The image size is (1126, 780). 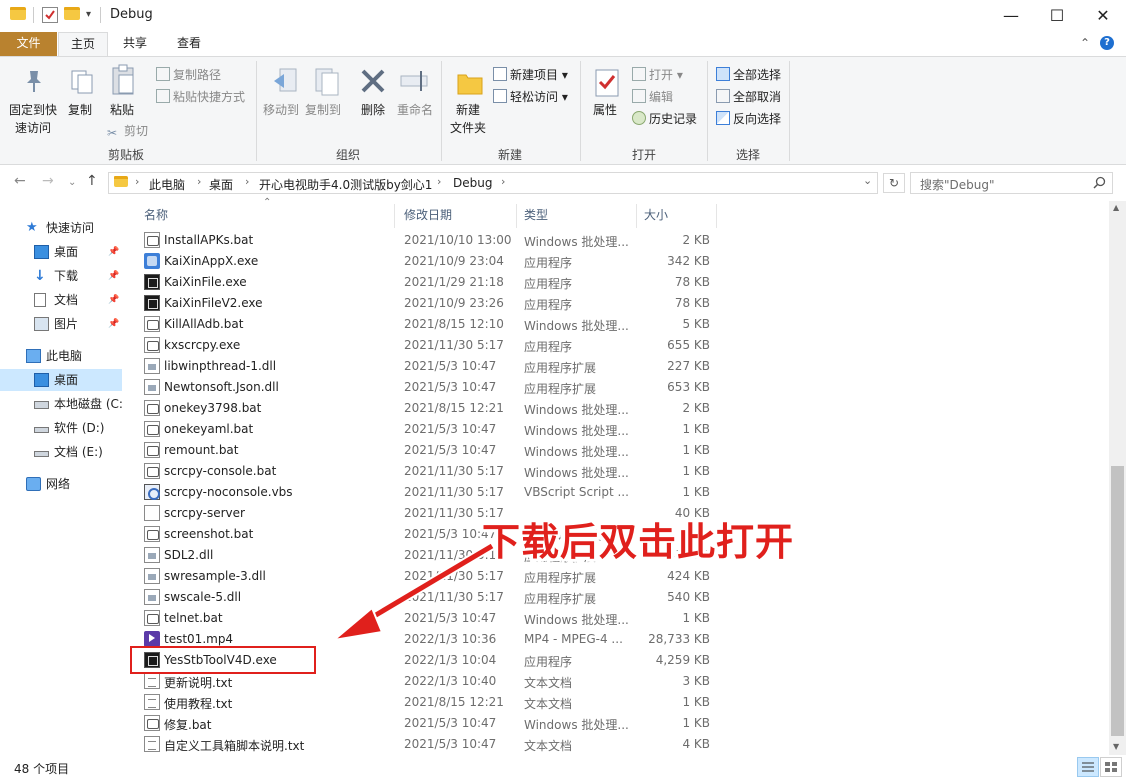 I want to click on table-row: KaiXinFileV2.exe 2021/10/9 23:26 应用程序 78 KB, so click(x=428, y=303).